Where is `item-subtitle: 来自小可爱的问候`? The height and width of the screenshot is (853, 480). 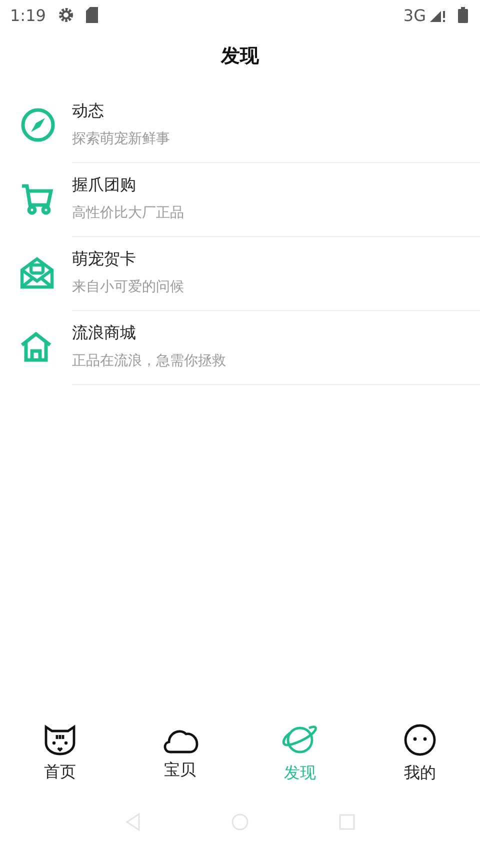 item-subtitle: 来自小可爱的问候 is located at coordinates (128, 287).